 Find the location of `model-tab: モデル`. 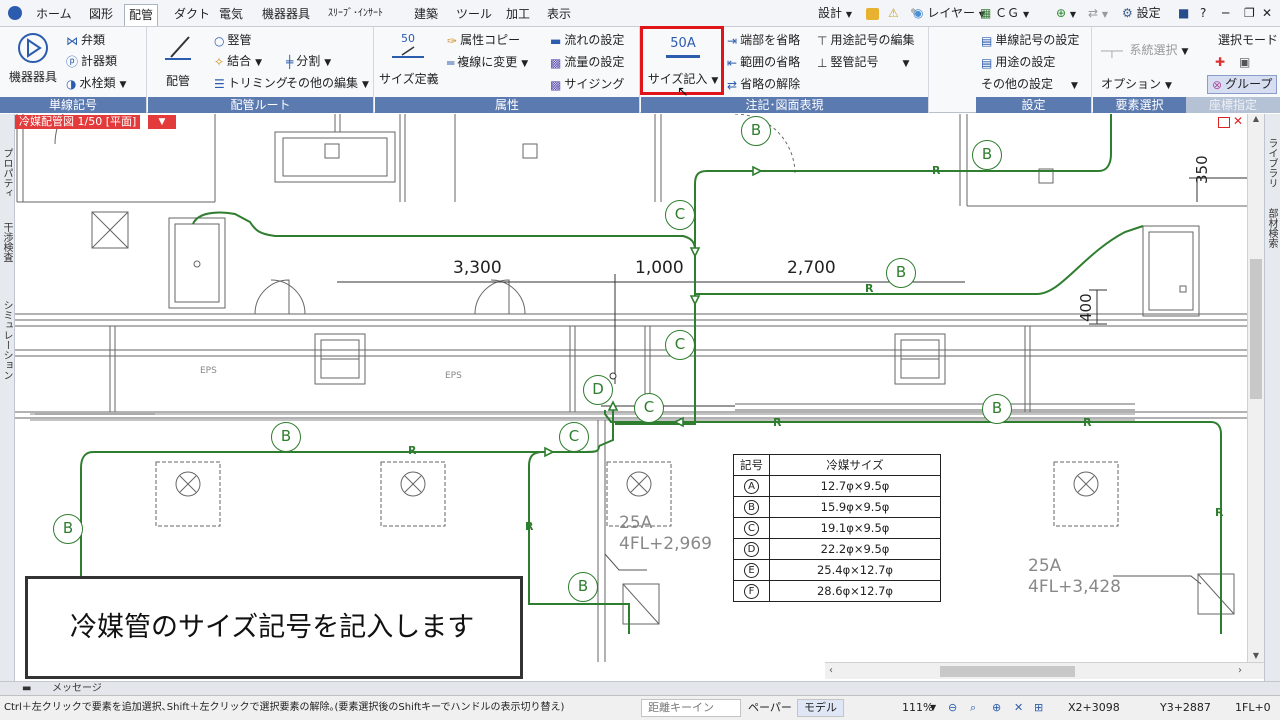

model-tab: モデル is located at coordinates (820, 708).